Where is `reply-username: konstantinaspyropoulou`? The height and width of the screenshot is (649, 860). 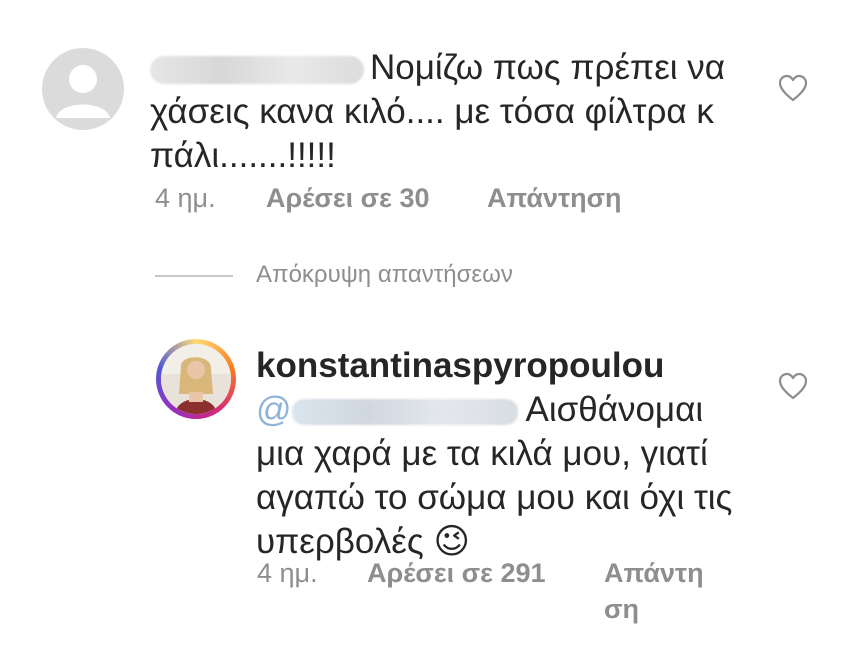
reply-username: konstantinaspyropoulou is located at coordinates (460, 365).